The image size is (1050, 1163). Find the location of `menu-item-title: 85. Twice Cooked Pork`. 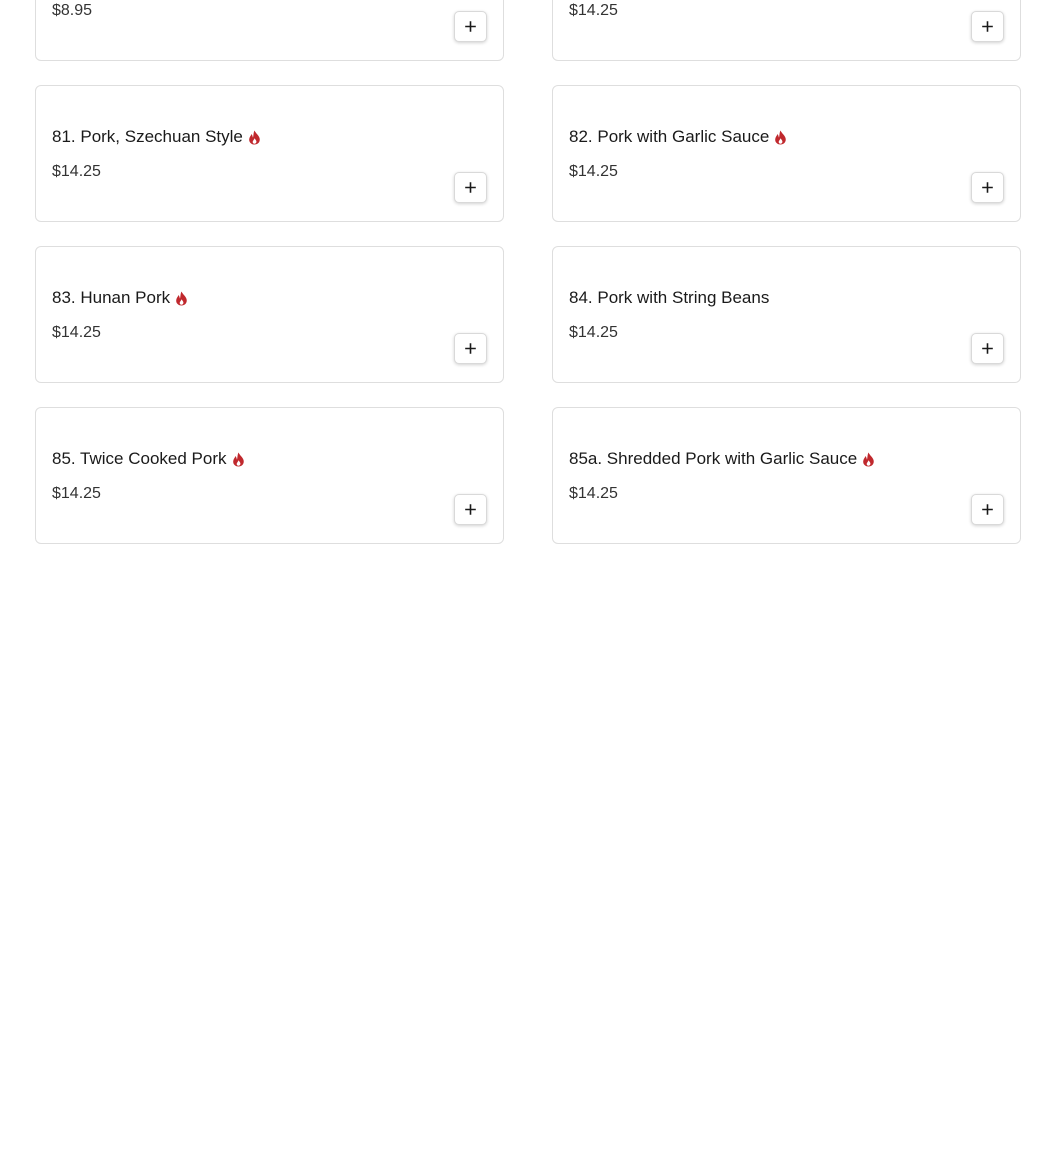

menu-item-title: 85. Twice Cooked Pork is located at coordinates (148, 459).